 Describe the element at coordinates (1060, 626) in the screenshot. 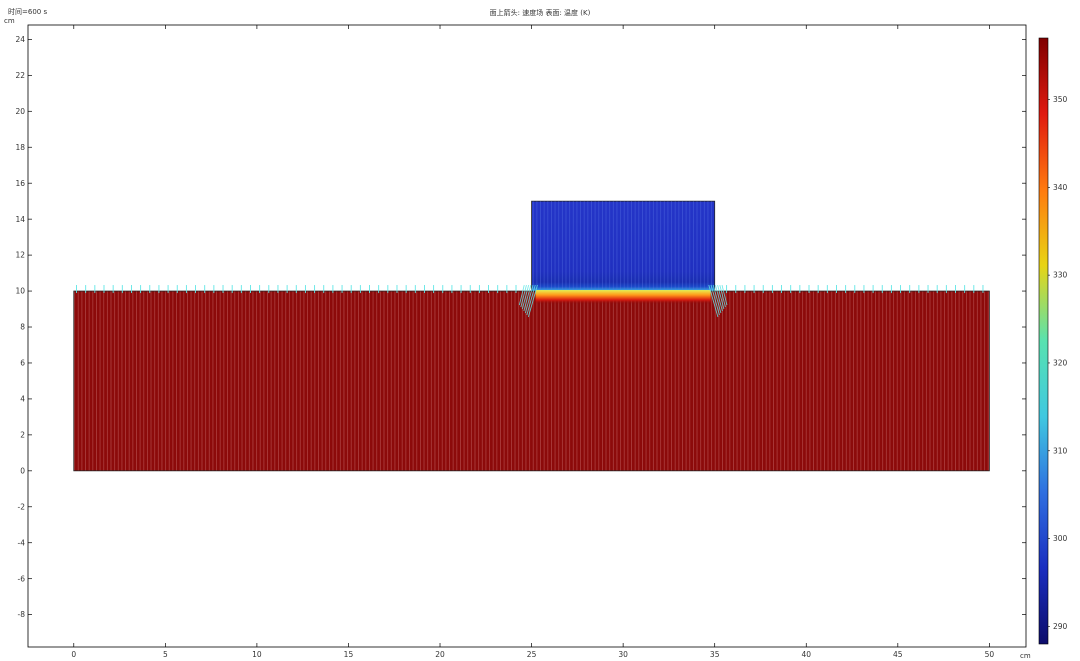

I see `colorbar-tick-label: 290` at that location.